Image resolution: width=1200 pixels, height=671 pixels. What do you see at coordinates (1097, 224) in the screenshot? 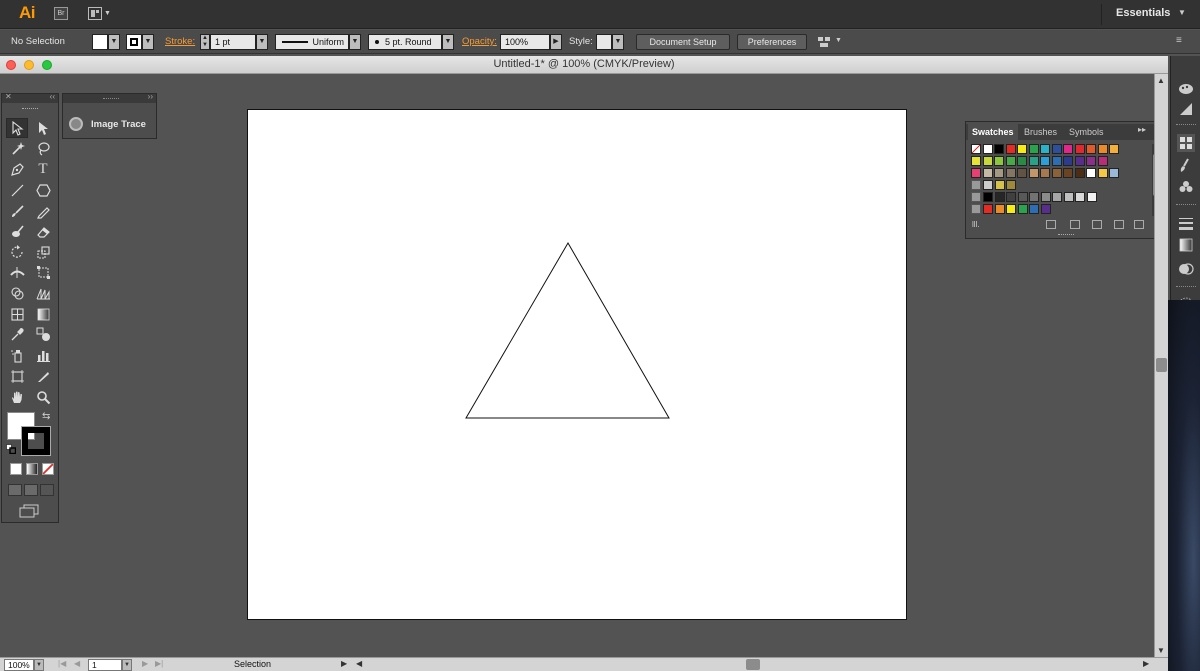
I see `new-color-group-icon` at bounding box center [1097, 224].